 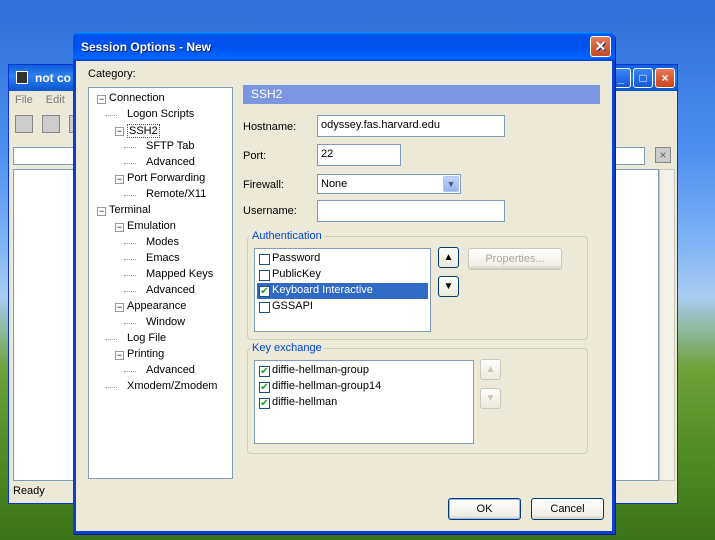 I want to click on kex-move-down-button: ▼, so click(x=490, y=398).